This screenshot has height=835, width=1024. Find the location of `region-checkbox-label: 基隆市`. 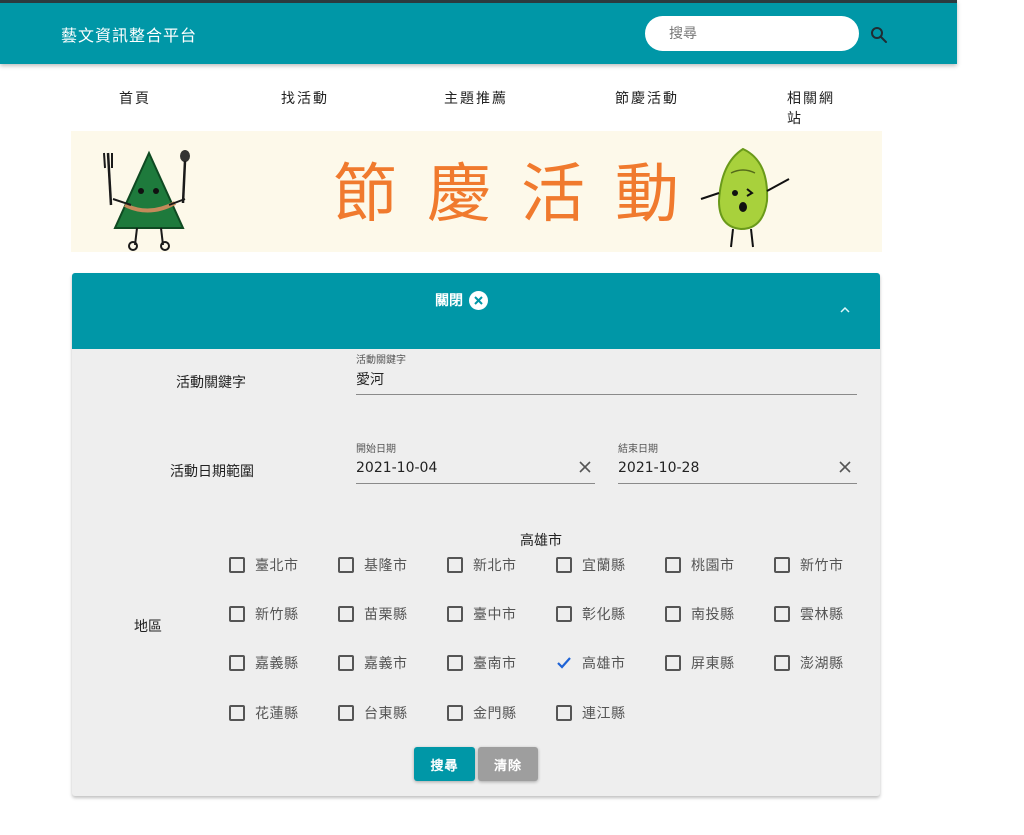

region-checkbox-label: 基隆市 is located at coordinates (386, 566).